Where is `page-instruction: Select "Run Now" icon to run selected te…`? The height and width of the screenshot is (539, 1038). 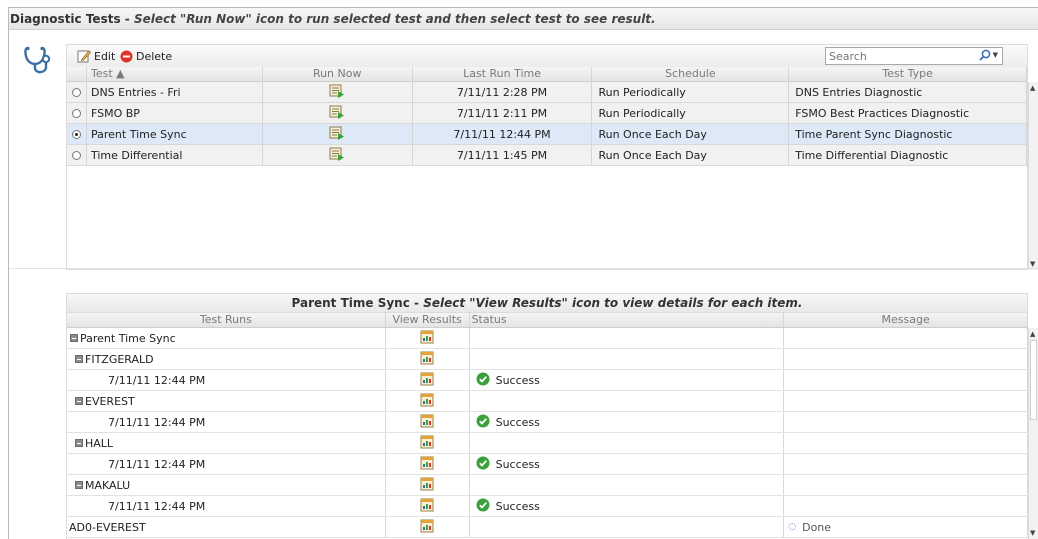 page-instruction: Select "Run Now" icon to run selected te… is located at coordinates (394, 19).